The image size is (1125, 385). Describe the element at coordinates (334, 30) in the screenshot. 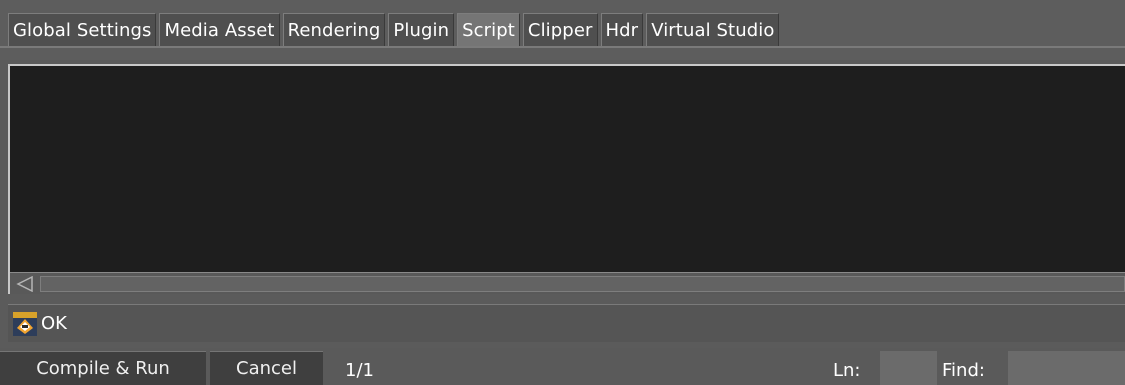

I see `tab-rendering: Rendering` at that location.